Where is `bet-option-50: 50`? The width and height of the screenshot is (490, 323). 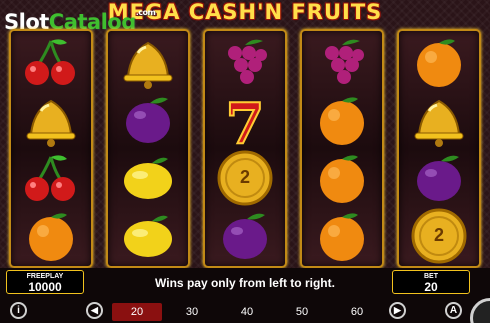 bet-option-50: 50 is located at coordinates (302, 312).